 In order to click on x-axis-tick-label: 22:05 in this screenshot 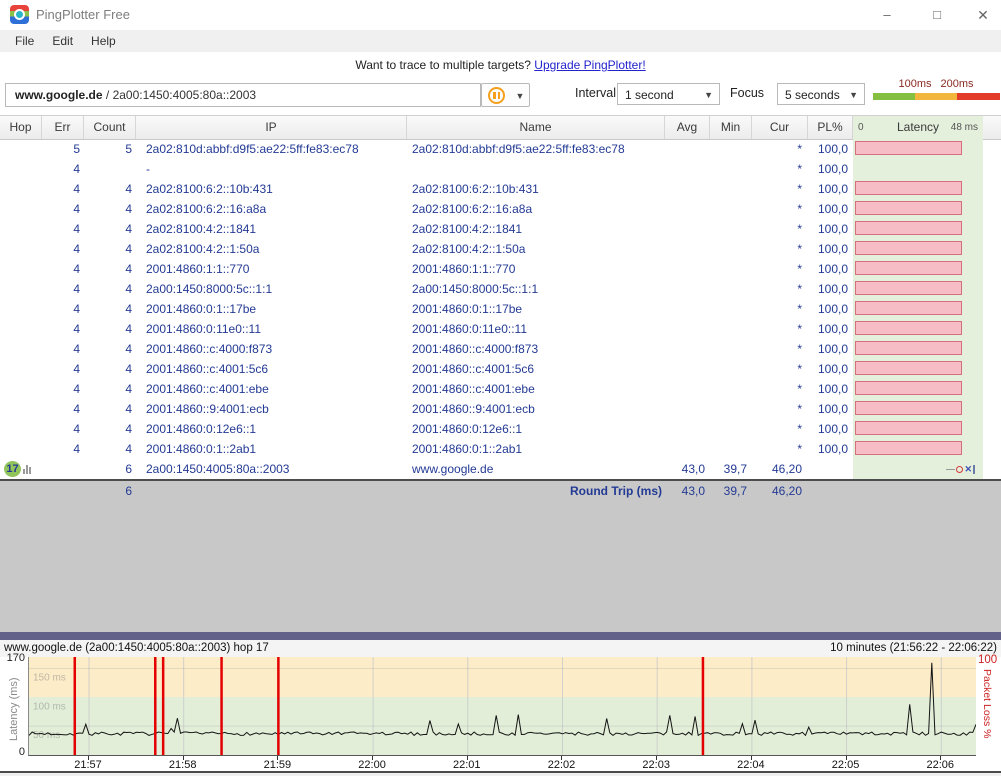, I will do `click(845, 765)`.